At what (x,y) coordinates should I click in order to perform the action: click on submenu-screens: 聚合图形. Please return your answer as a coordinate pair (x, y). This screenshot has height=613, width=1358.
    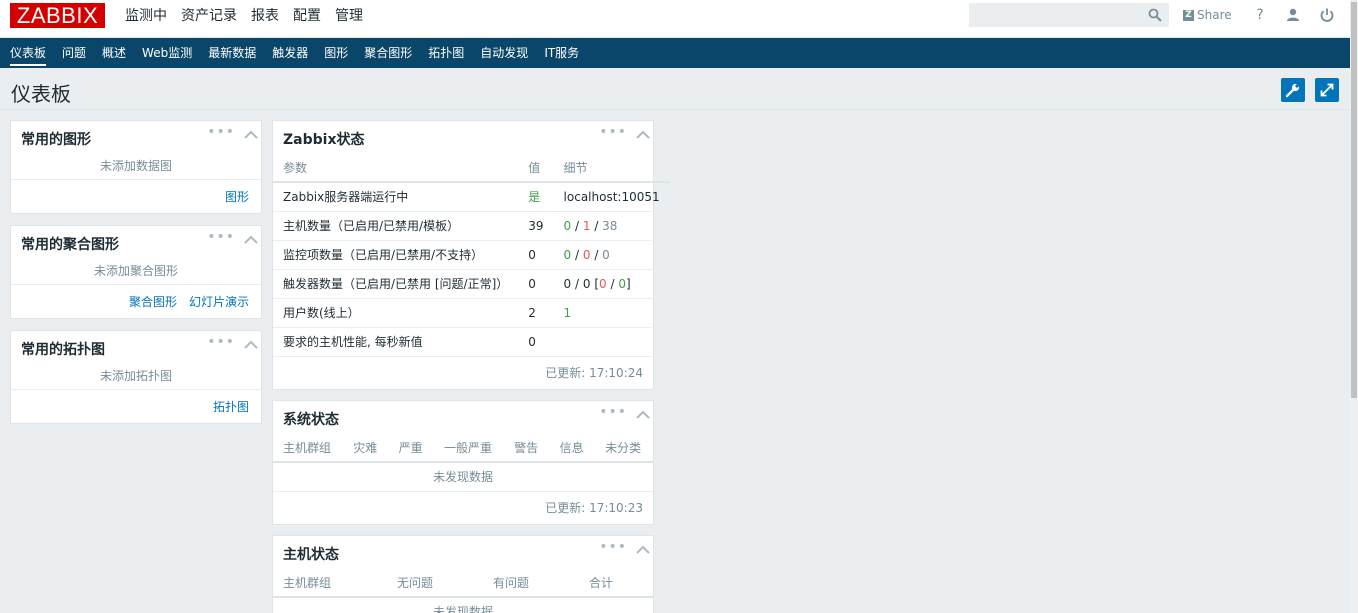
    Looking at the image, I should click on (388, 53).